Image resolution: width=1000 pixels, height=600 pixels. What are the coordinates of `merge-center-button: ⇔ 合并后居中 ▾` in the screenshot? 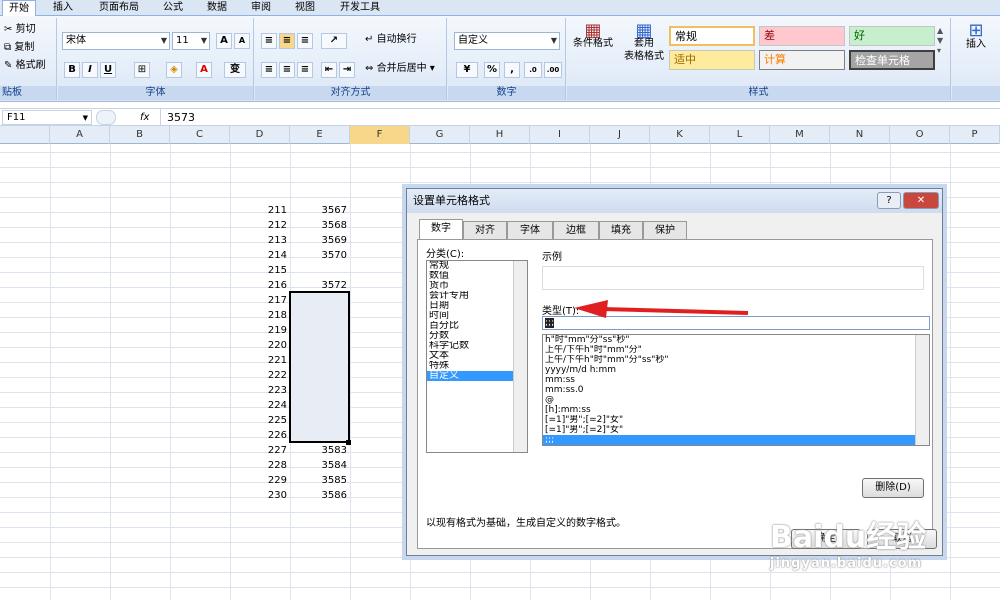 It's located at (400, 69).